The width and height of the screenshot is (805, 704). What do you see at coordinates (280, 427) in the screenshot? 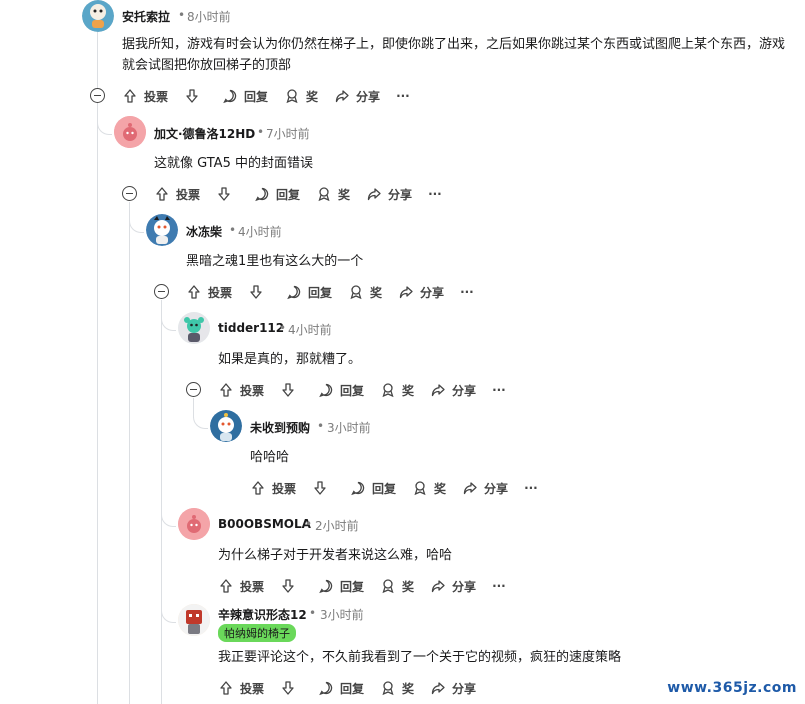
I see `comment-author: 未收到预购` at bounding box center [280, 427].